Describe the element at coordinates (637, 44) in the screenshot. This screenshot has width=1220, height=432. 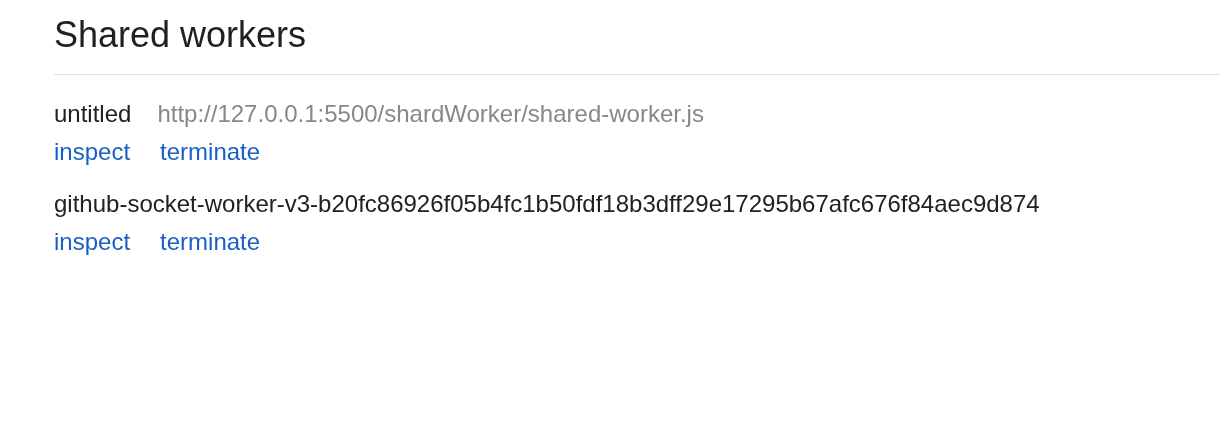
I see `section-title: Shared workers` at that location.